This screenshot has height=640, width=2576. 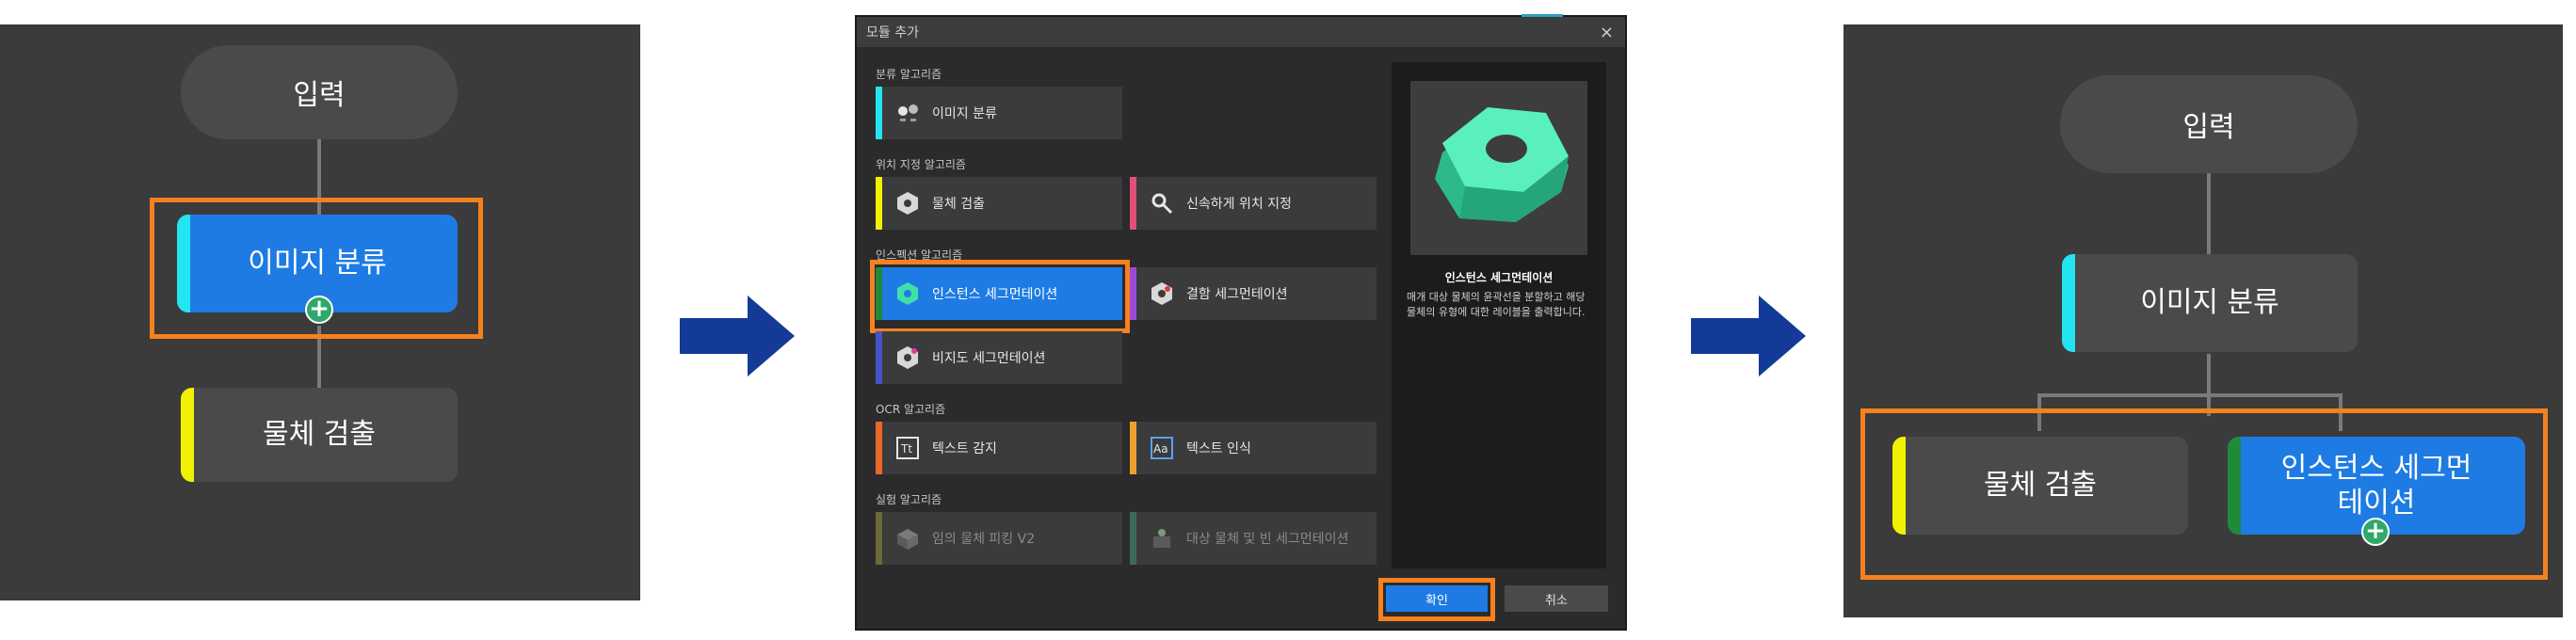 I want to click on cancel-button: 취소, so click(x=1556, y=598).